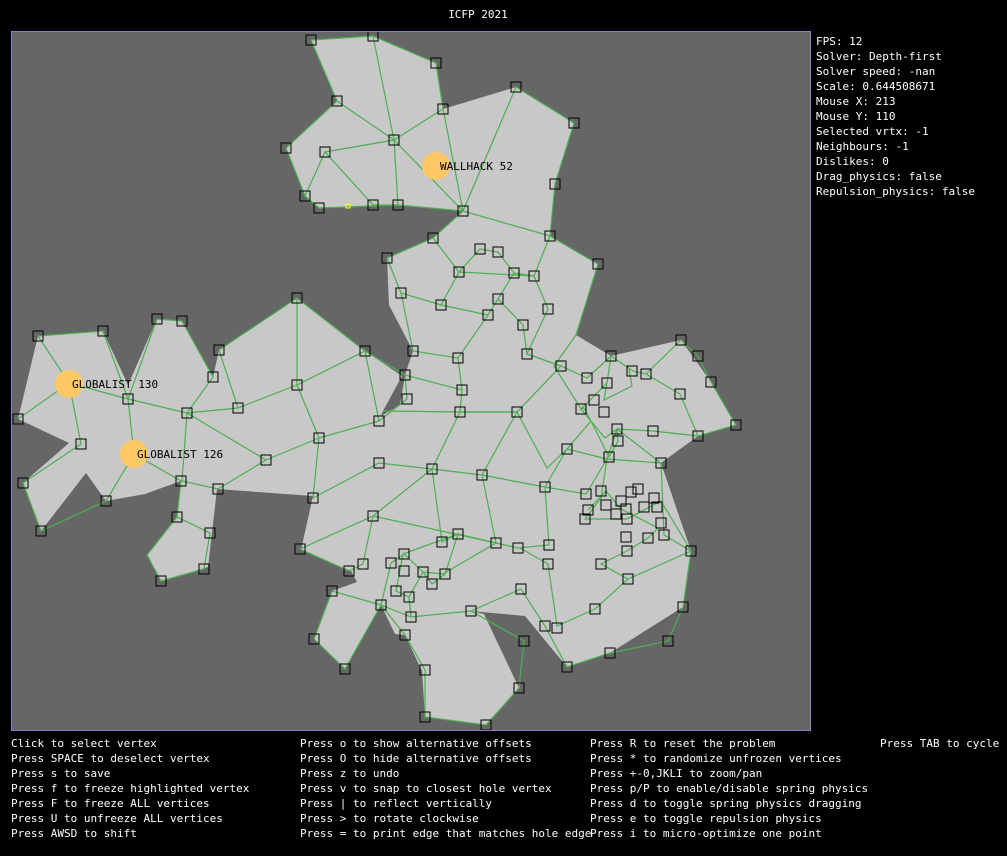  I want to click on help-line: Press F to freeze ALL vertices, so click(110, 803).